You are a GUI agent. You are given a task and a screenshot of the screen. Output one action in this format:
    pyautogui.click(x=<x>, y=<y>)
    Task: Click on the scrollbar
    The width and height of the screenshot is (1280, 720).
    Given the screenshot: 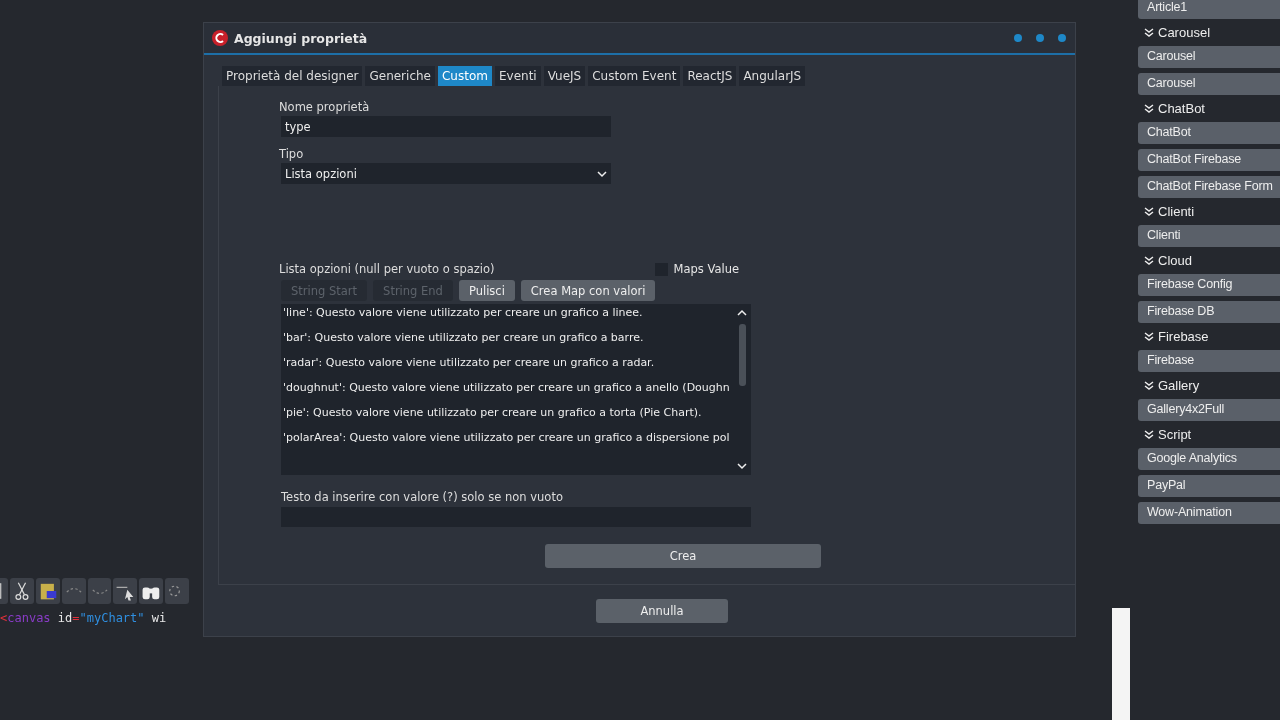 What is the action you would take?
    pyautogui.click(x=1121, y=664)
    